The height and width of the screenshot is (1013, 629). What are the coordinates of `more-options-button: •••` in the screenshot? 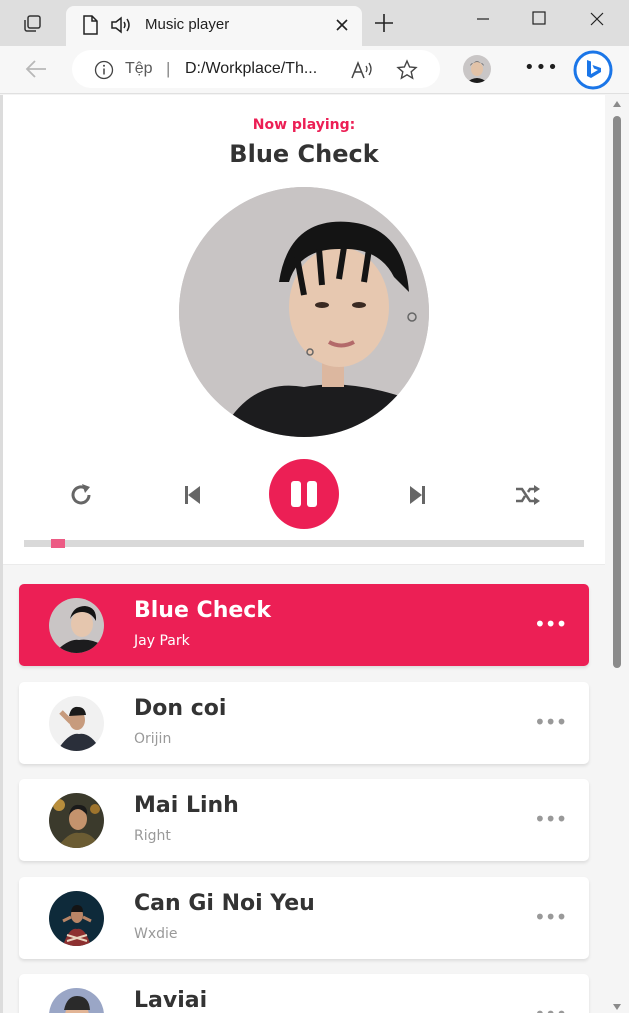 It's located at (541, 67).